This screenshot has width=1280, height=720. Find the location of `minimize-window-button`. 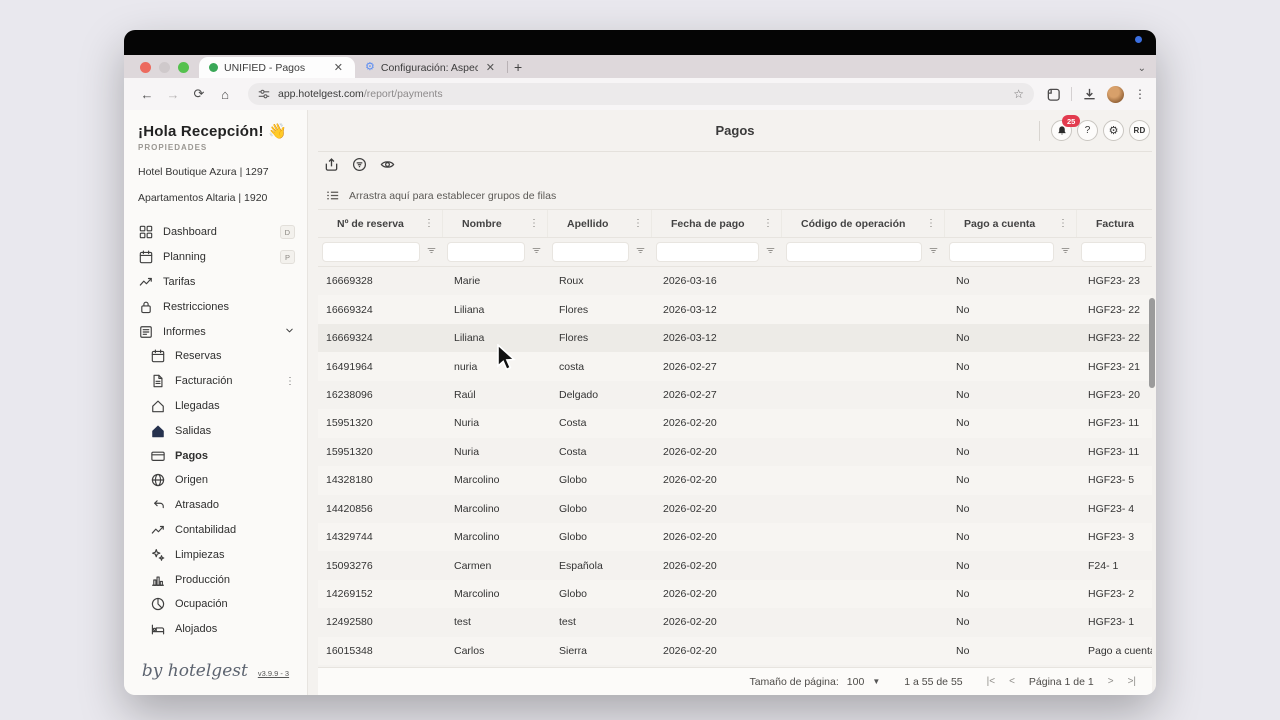

minimize-window-button is located at coordinates (164, 67).